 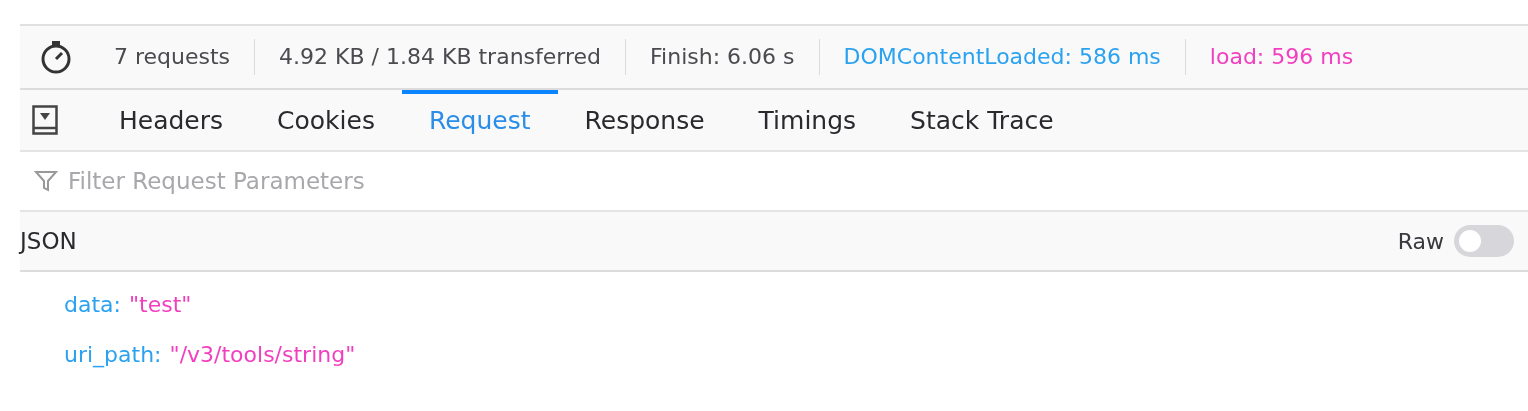 I want to click on tab: Stack Trace, so click(x=982, y=120).